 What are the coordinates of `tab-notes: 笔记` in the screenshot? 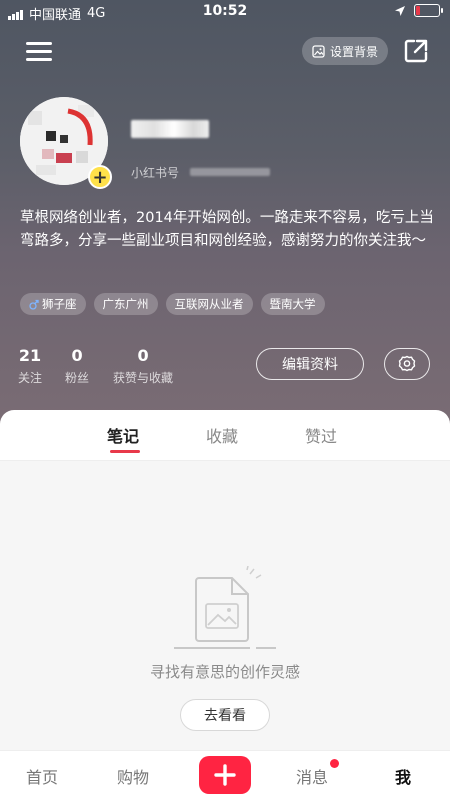 It's located at (123, 435).